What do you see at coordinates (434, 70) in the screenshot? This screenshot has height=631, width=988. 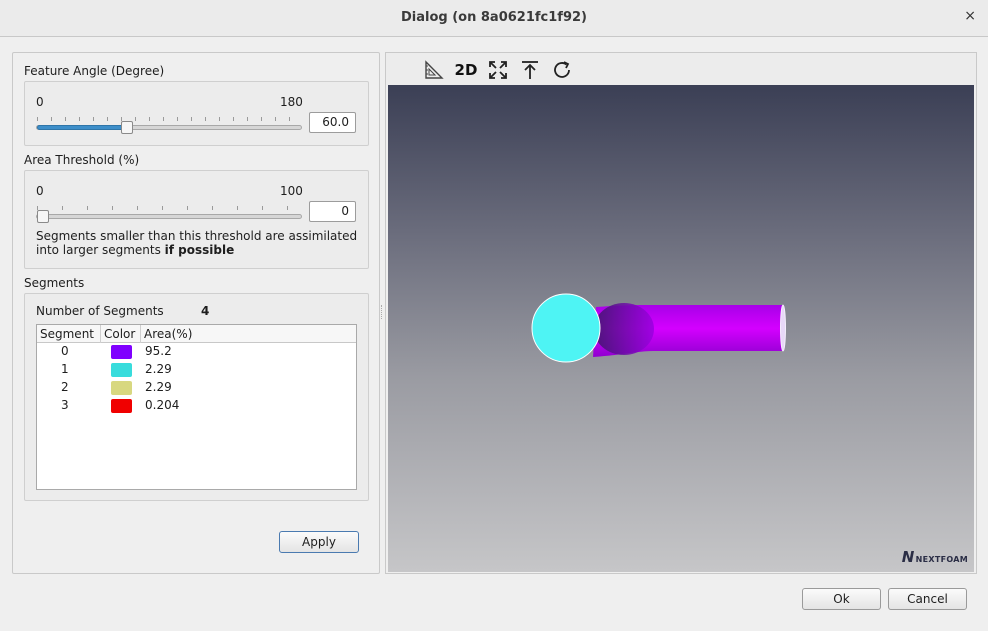 I see `ruler-icon` at bounding box center [434, 70].